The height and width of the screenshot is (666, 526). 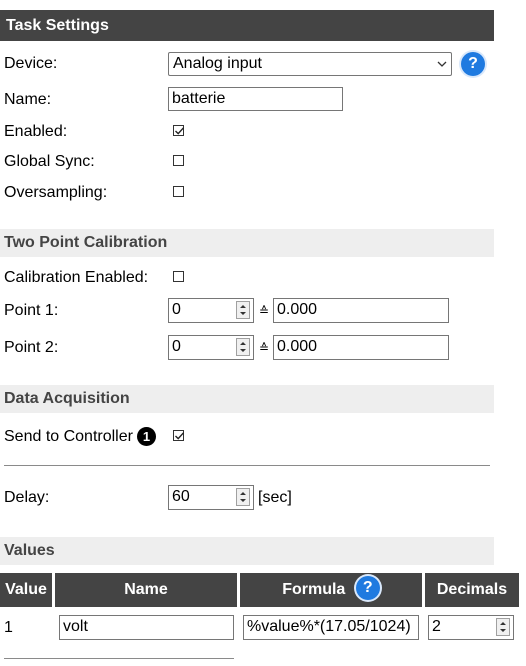 What do you see at coordinates (119, 658) in the screenshot?
I see `bottom-divider` at bounding box center [119, 658].